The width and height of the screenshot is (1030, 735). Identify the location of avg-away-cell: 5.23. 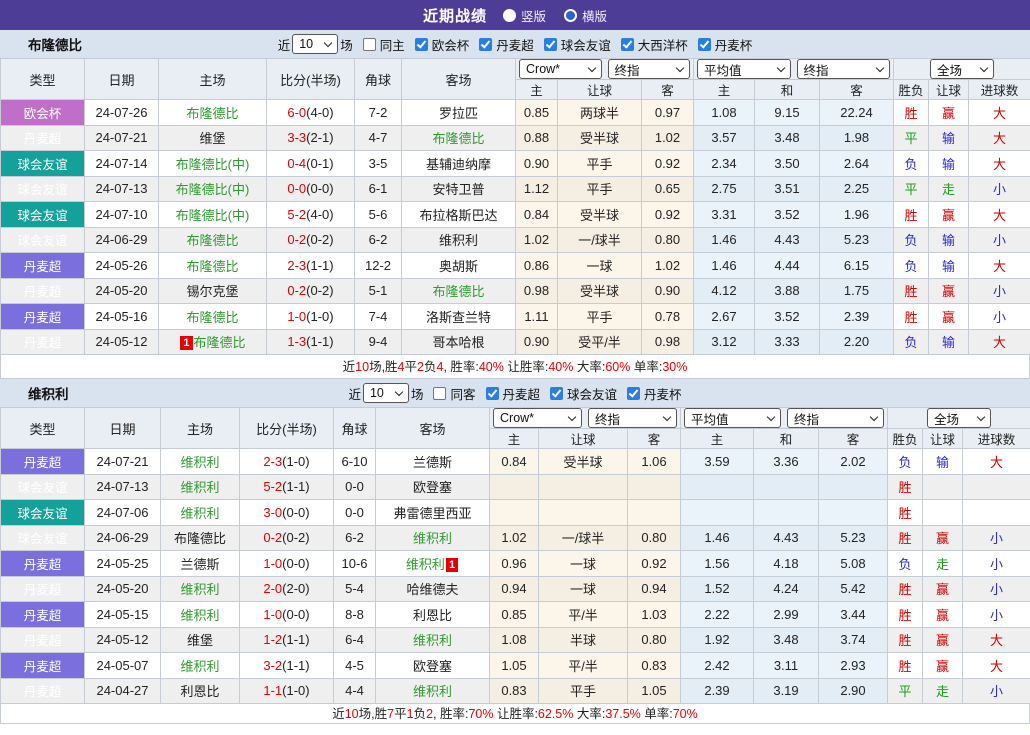
(853, 537).